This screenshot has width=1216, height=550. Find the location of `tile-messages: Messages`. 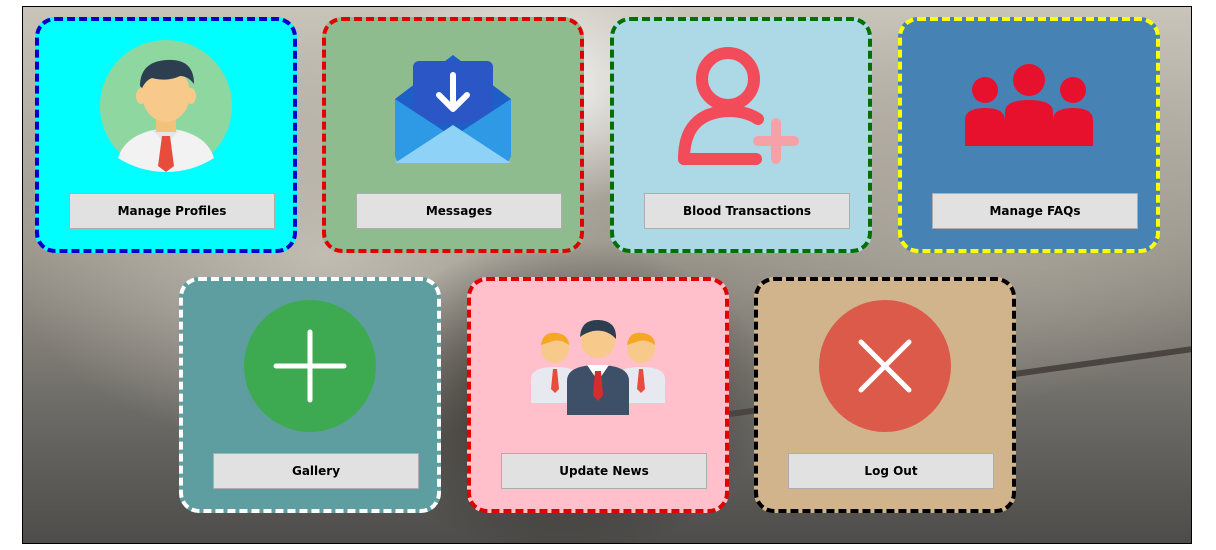

tile-messages: Messages is located at coordinates (453, 135).